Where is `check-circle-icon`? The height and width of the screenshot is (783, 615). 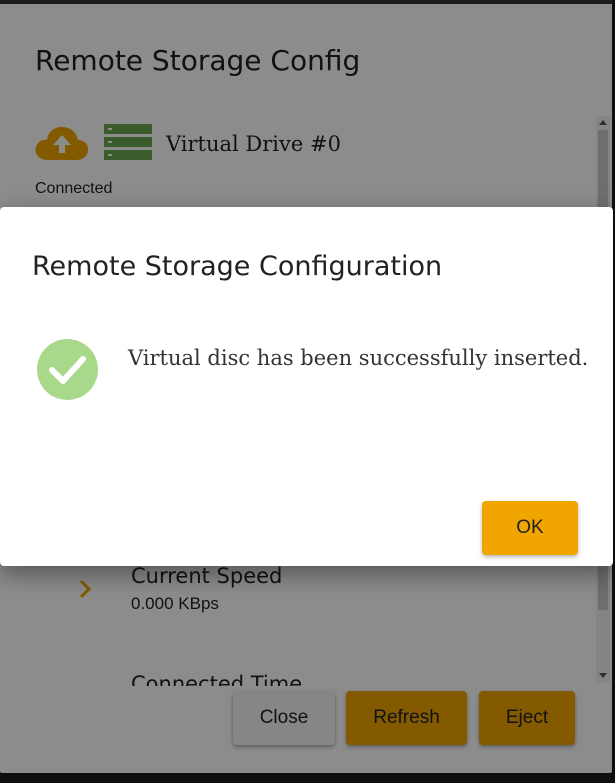 check-circle-icon is located at coordinates (67, 369).